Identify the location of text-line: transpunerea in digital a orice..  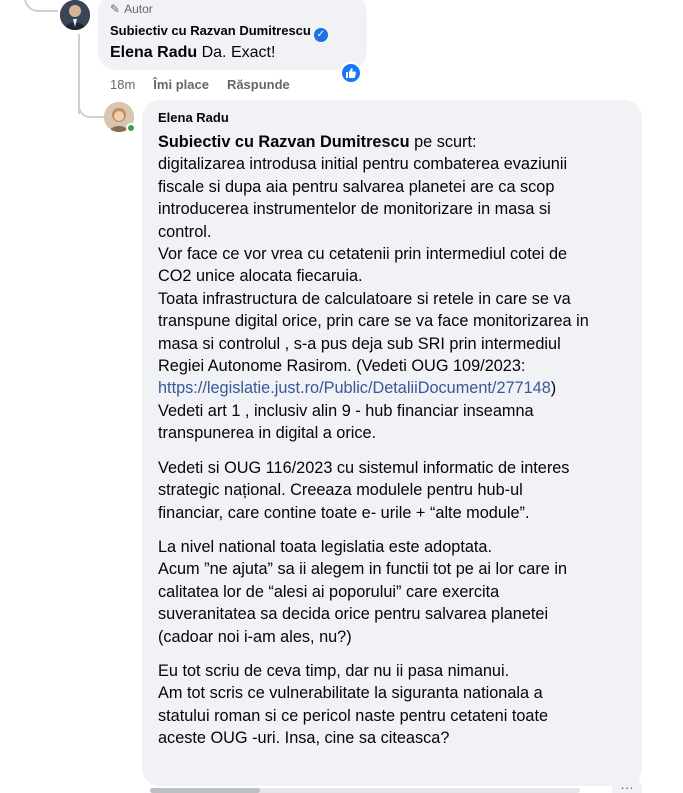
(267, 433).